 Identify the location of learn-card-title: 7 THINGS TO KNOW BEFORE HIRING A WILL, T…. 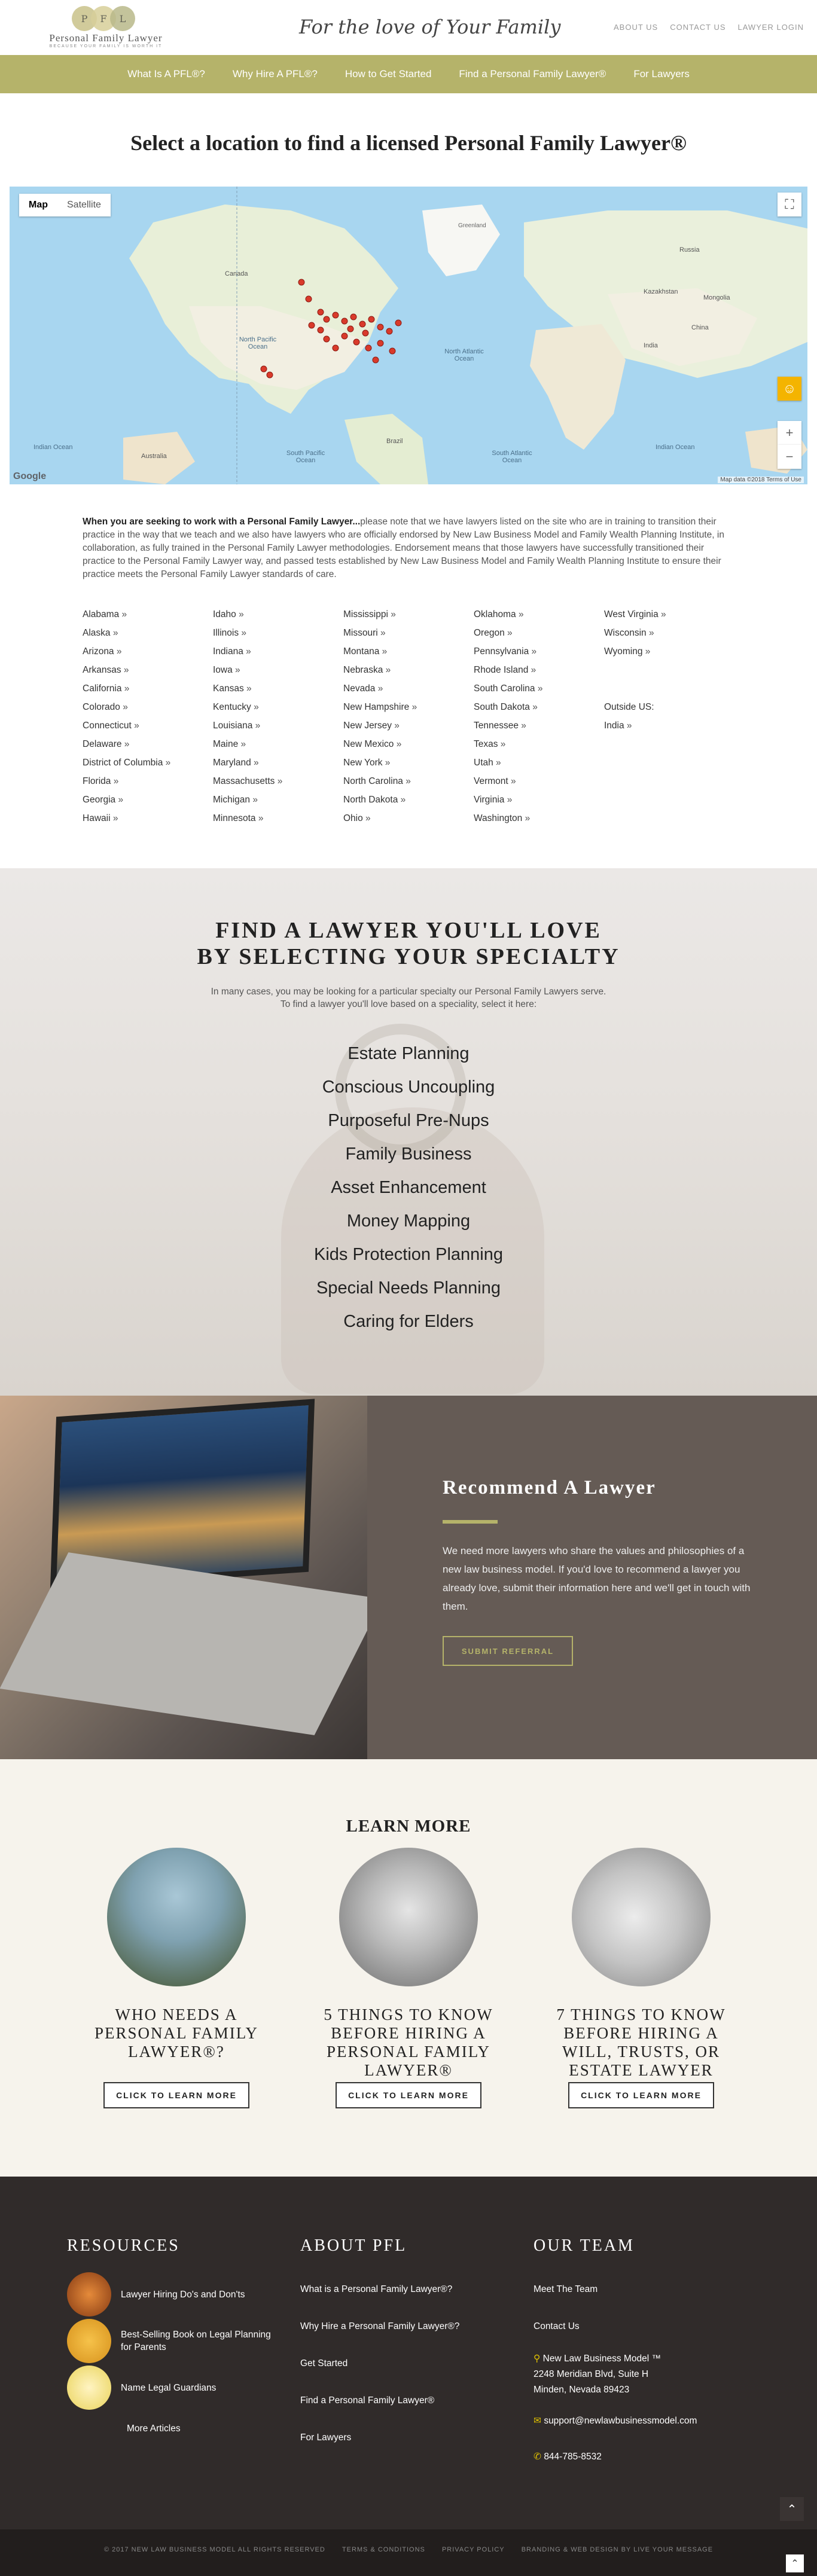
(641, 2044).